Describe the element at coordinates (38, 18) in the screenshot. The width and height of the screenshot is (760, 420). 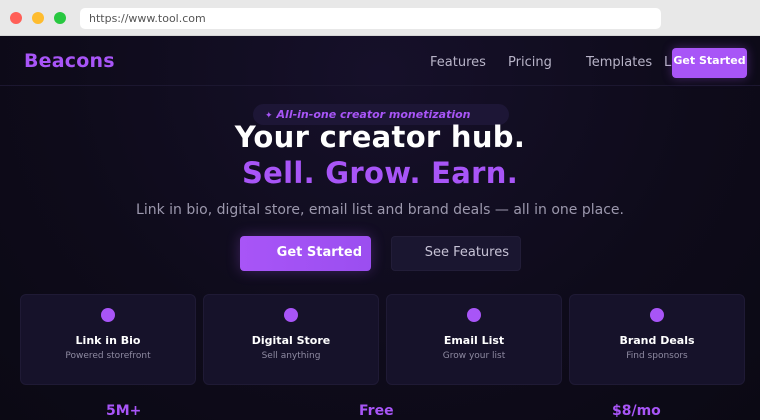
I see `minimize-window-button` at that location.